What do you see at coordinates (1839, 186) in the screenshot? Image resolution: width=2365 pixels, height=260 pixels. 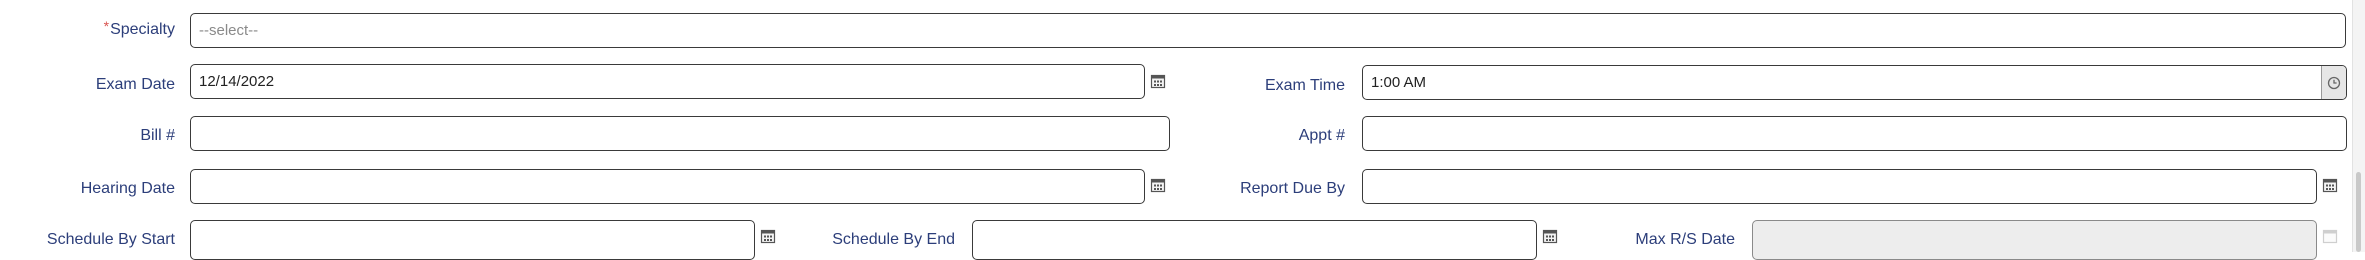 I see `report-due-by-input` at bounding box center [1839, 186].